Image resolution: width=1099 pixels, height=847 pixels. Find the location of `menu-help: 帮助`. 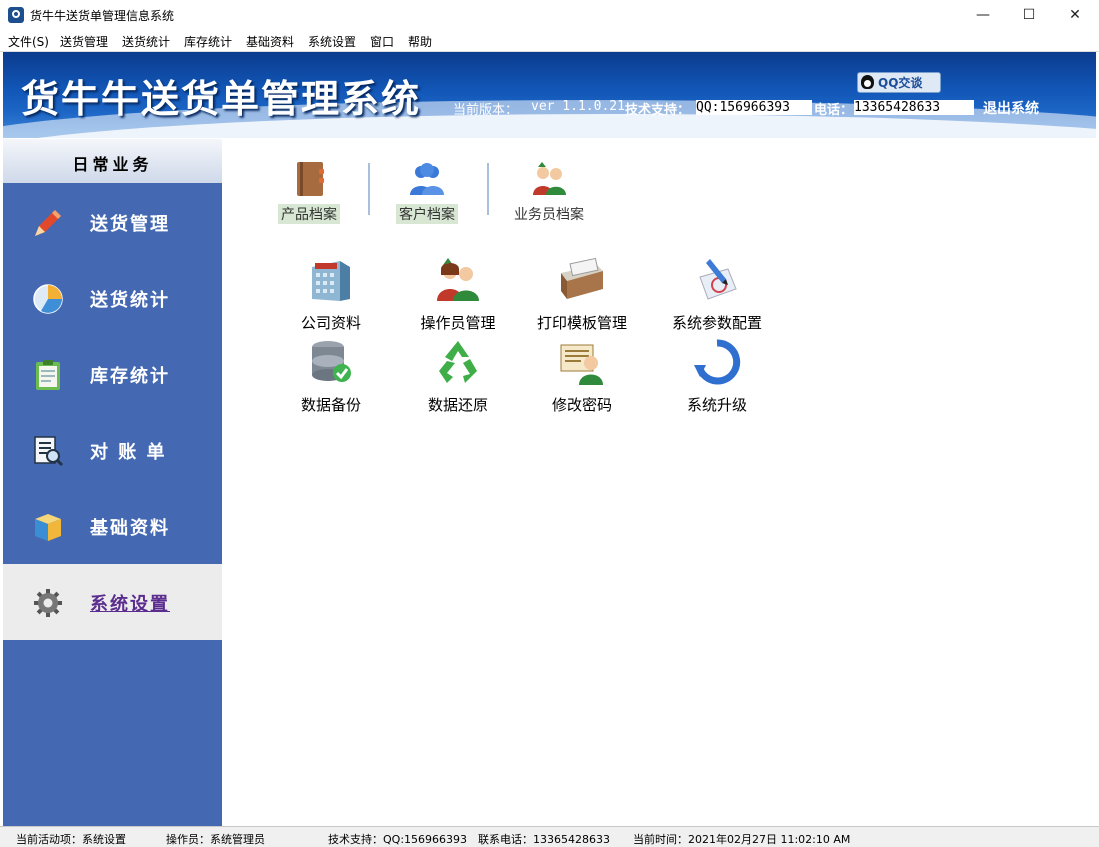

menu-help: 帮助 is located at coordinates (420, 41).